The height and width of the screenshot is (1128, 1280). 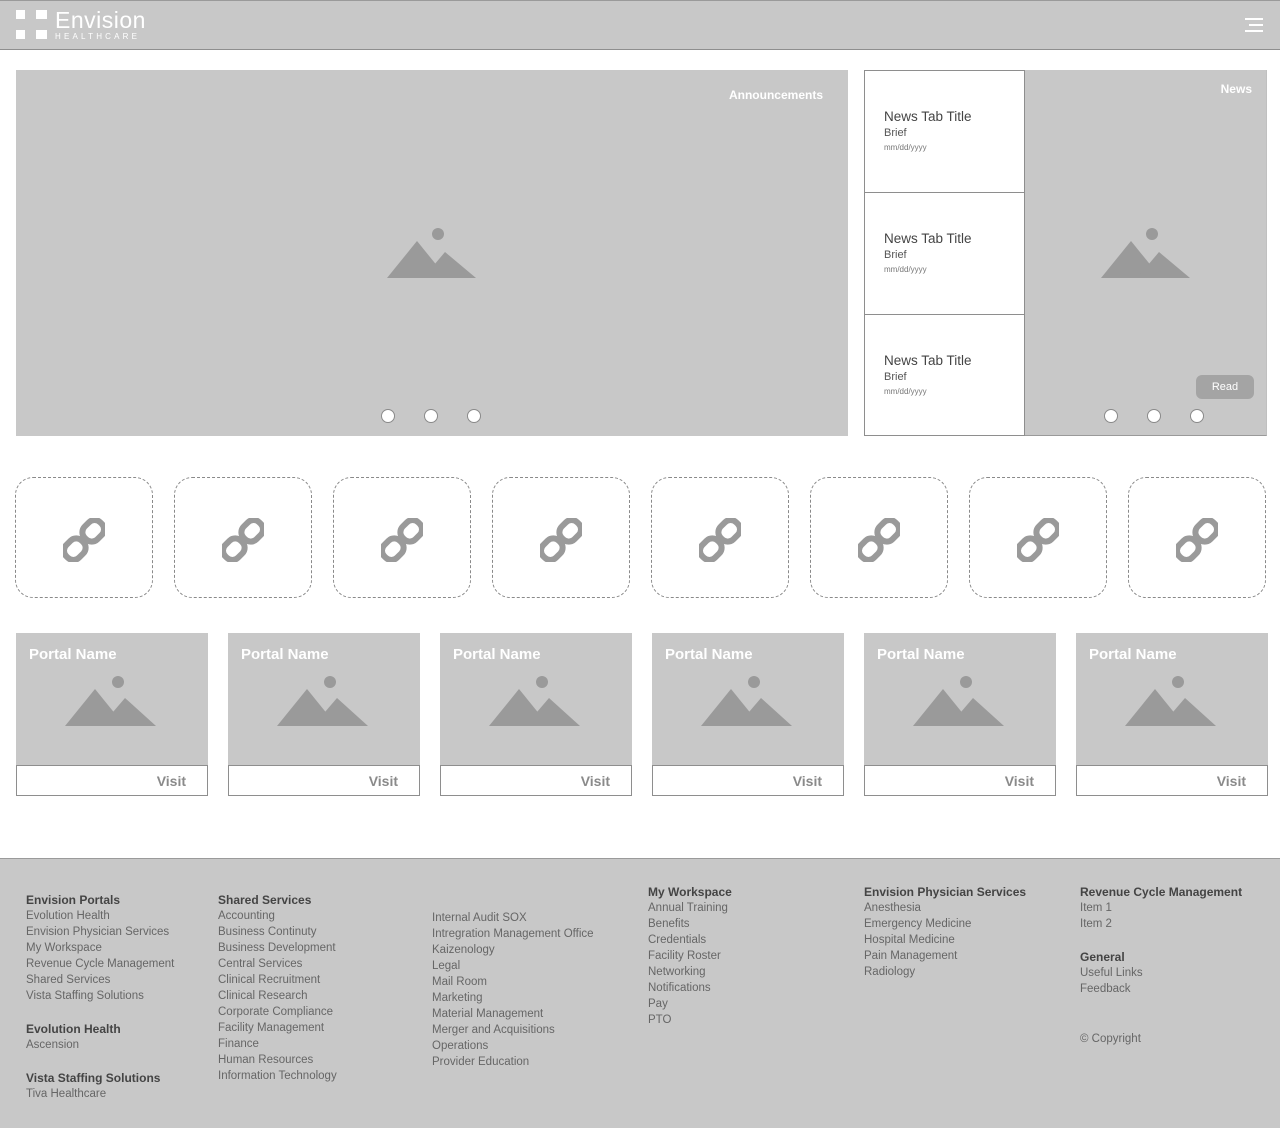 I want to click on footer-link-anesthesia: Anesthesia, so click(x=945, y=908).